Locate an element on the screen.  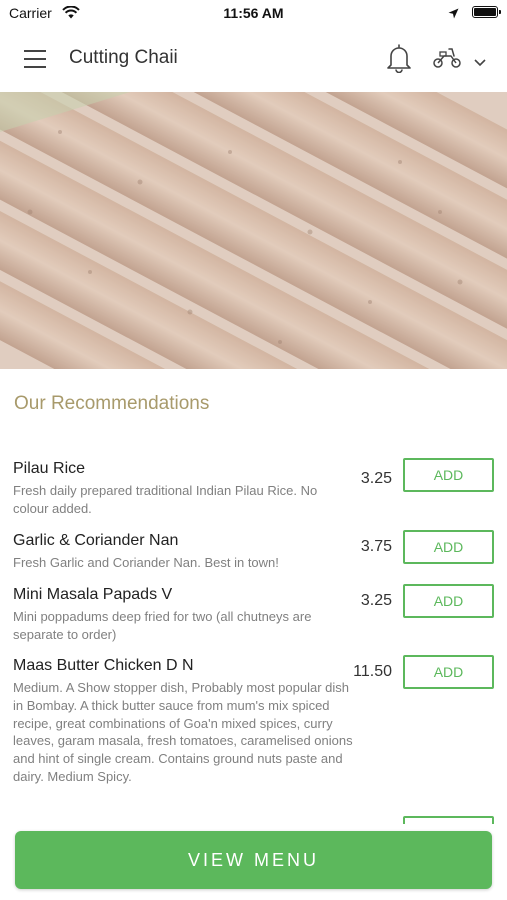
battery-icon is located at coordinates (486, 12).